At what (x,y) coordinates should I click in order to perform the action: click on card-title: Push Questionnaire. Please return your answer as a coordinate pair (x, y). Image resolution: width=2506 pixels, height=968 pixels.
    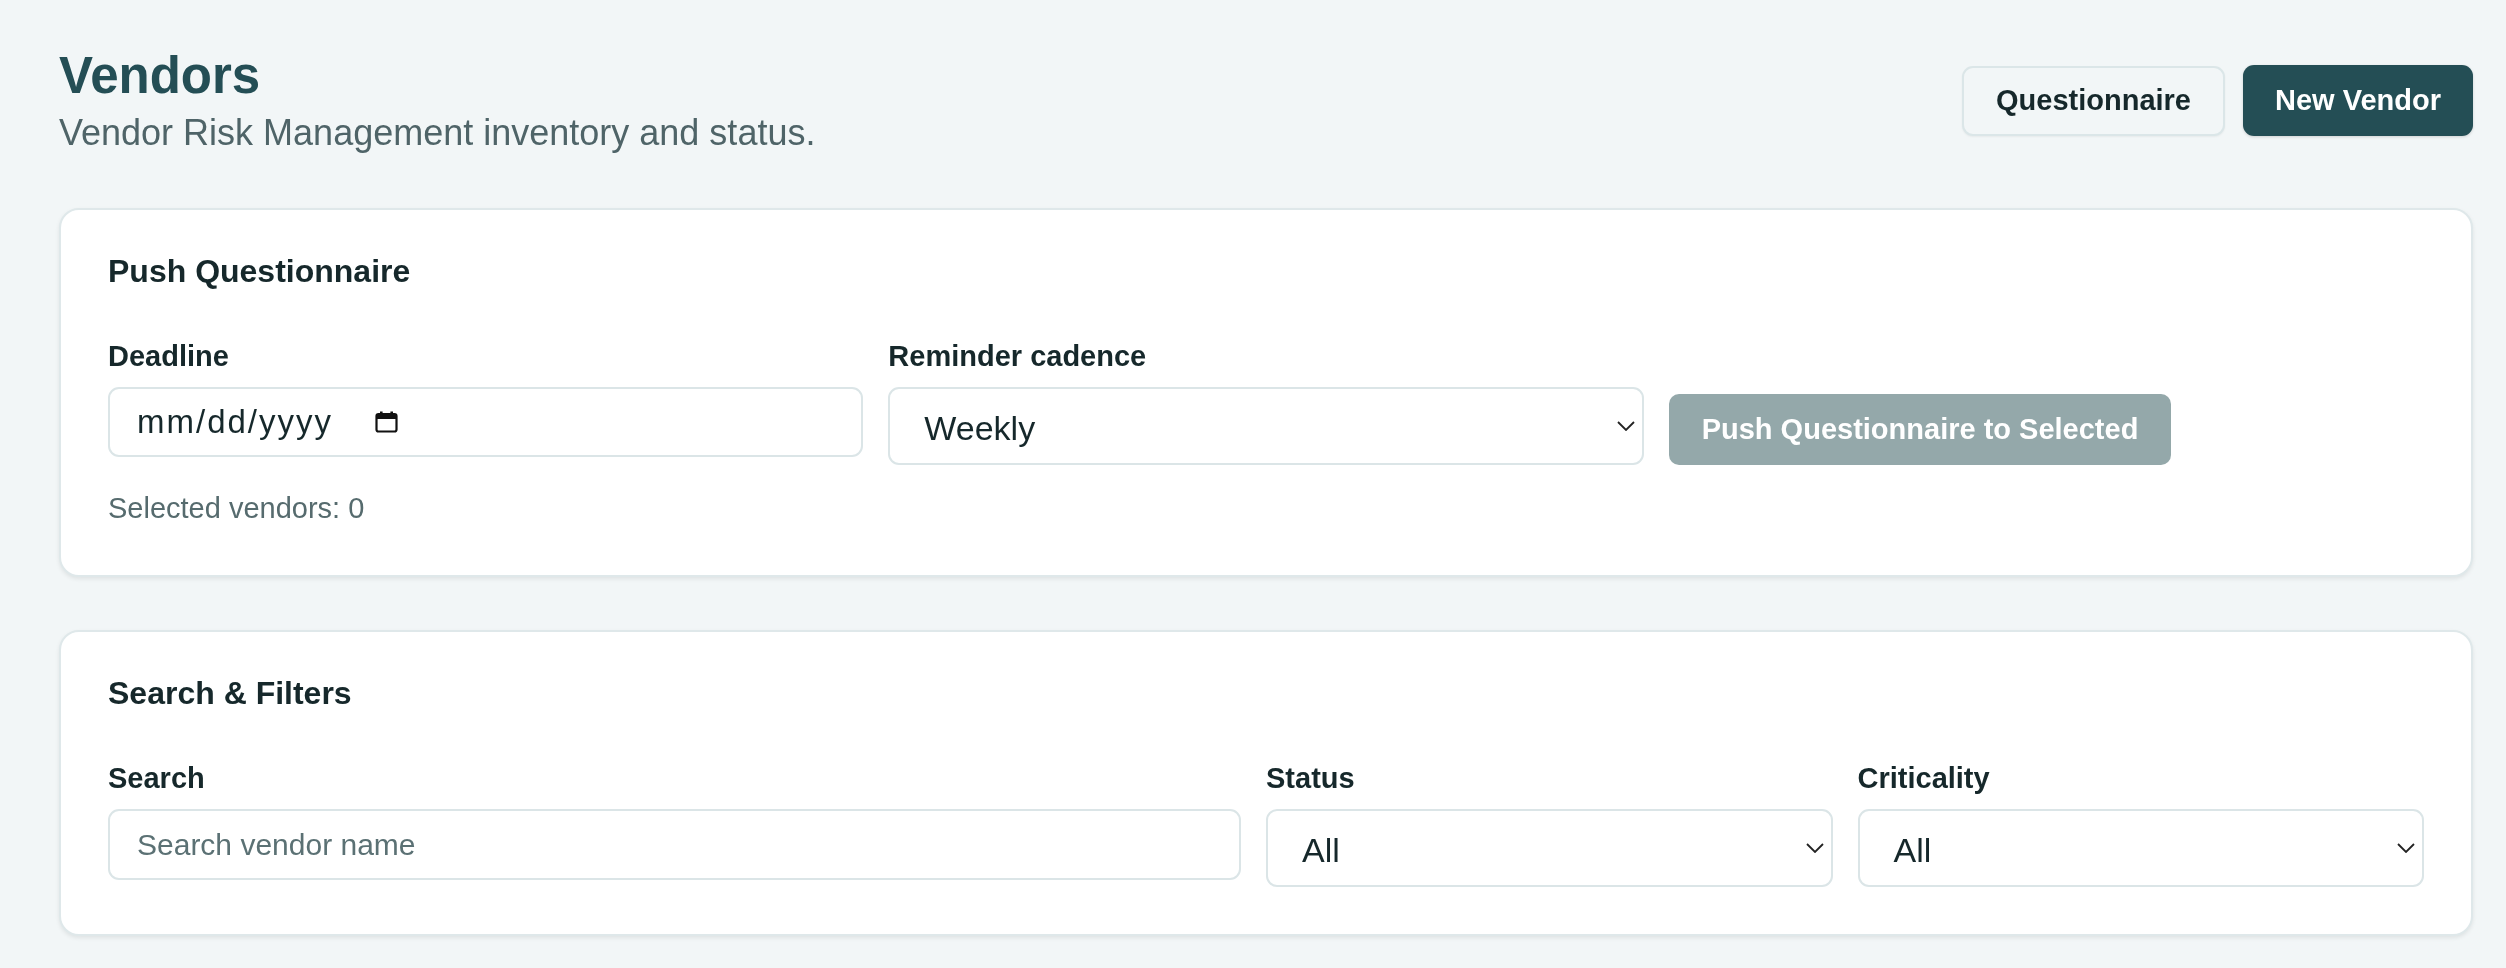
    Looking at the image, I should click on (259, 271).